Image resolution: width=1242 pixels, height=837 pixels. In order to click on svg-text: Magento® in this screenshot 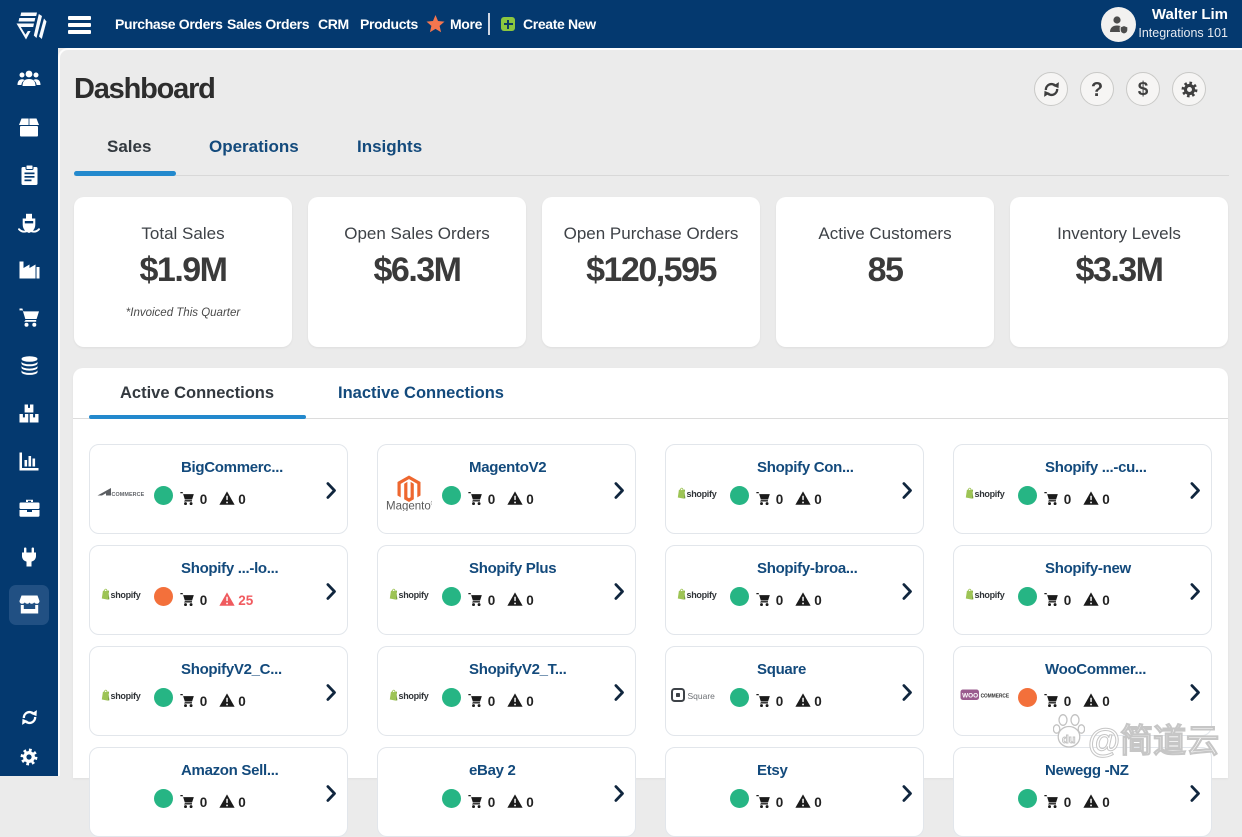, I will do `click(409, 506)`.